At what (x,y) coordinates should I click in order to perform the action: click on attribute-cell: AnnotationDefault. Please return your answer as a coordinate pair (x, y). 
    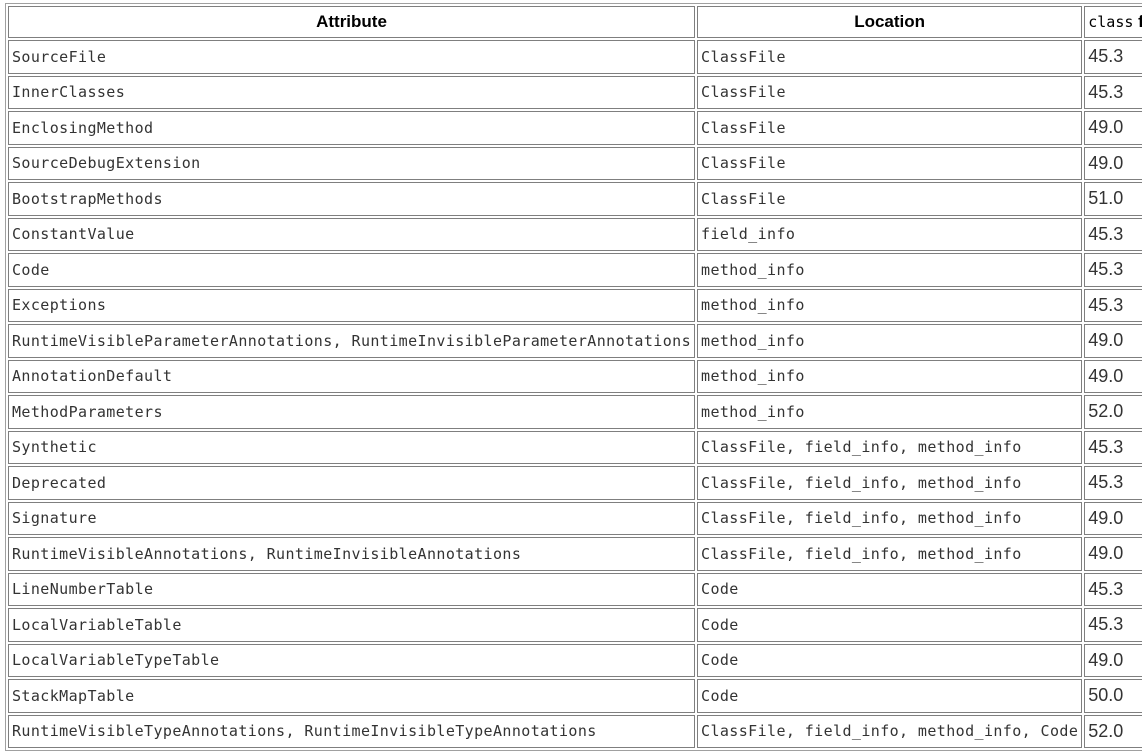
    Looking at the image, I should click on (352, 376).